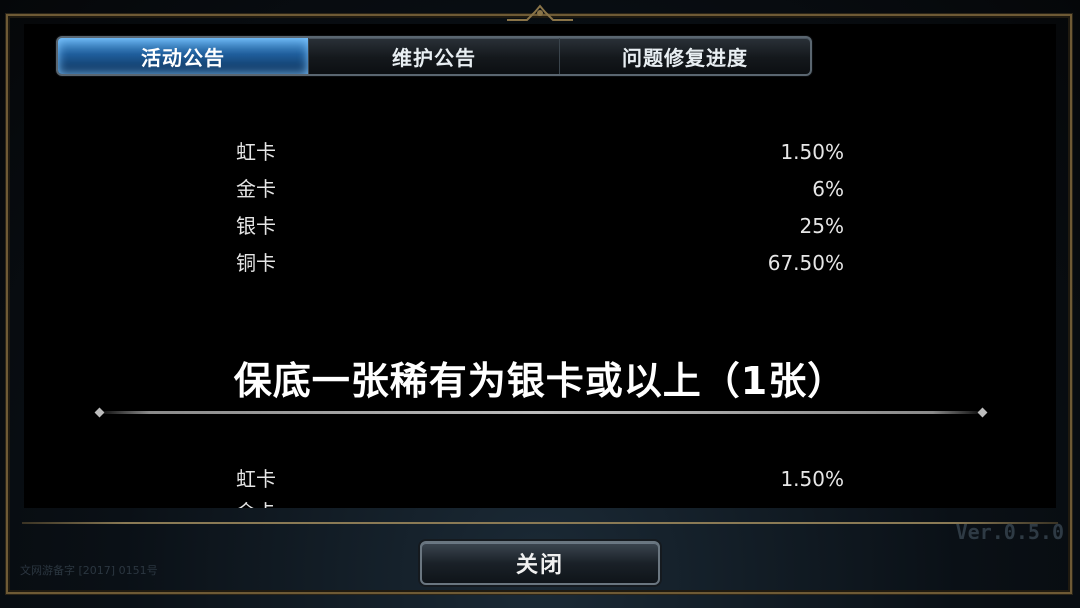  Describe the element at coordinates (828, 189) in the screenshot. I see `rate-value: 6%` at that location.